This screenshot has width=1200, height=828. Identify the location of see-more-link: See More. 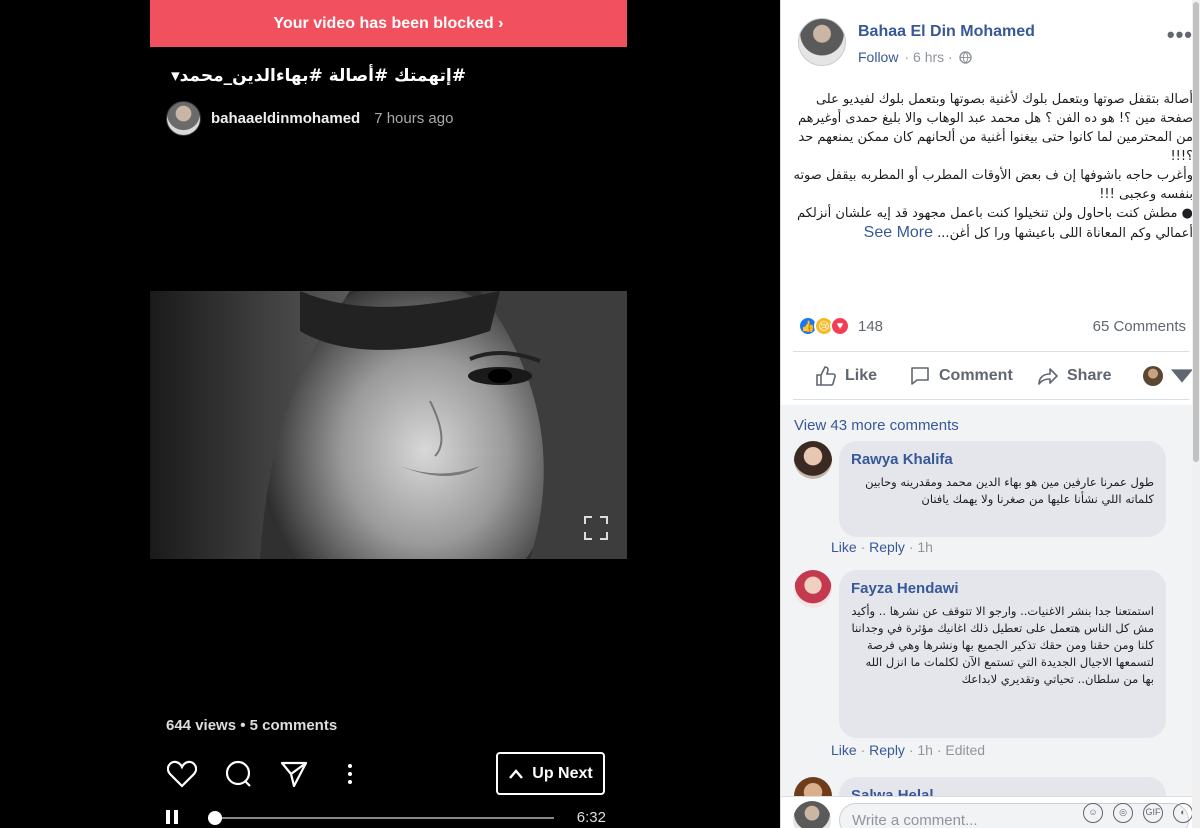
(898, 232).